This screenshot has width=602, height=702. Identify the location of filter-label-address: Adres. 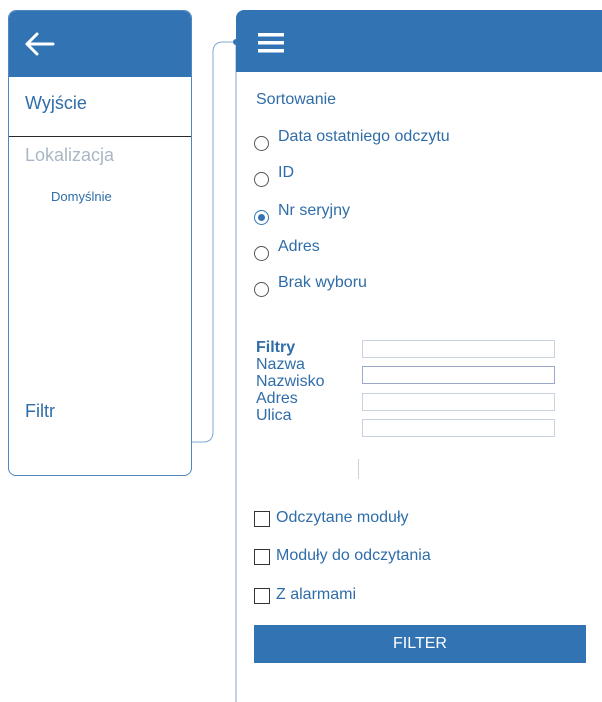
(277, 398).